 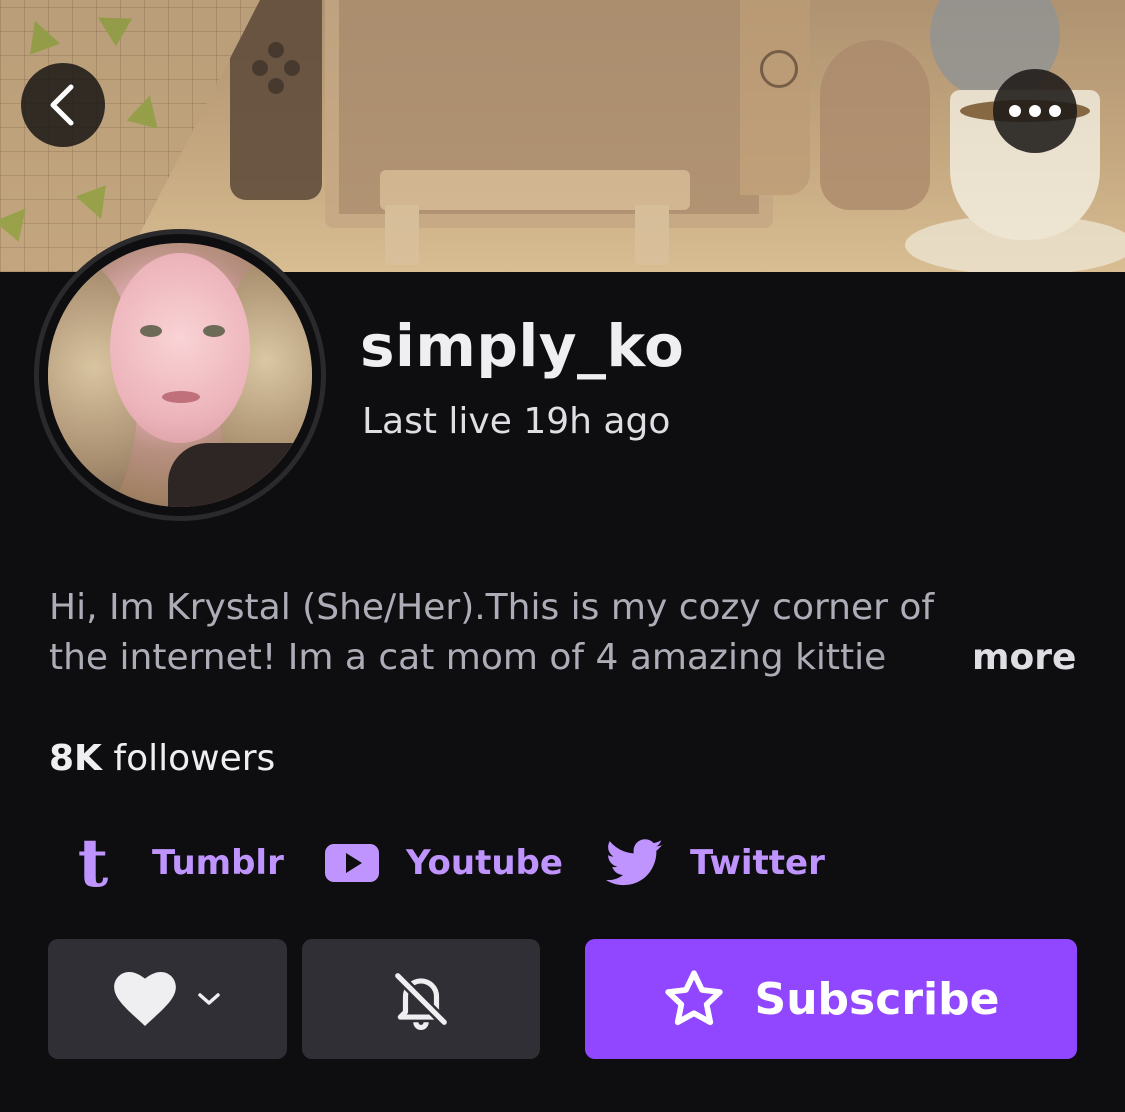 I want to click on social-label: Tumblr, so click(x=218, y=863).